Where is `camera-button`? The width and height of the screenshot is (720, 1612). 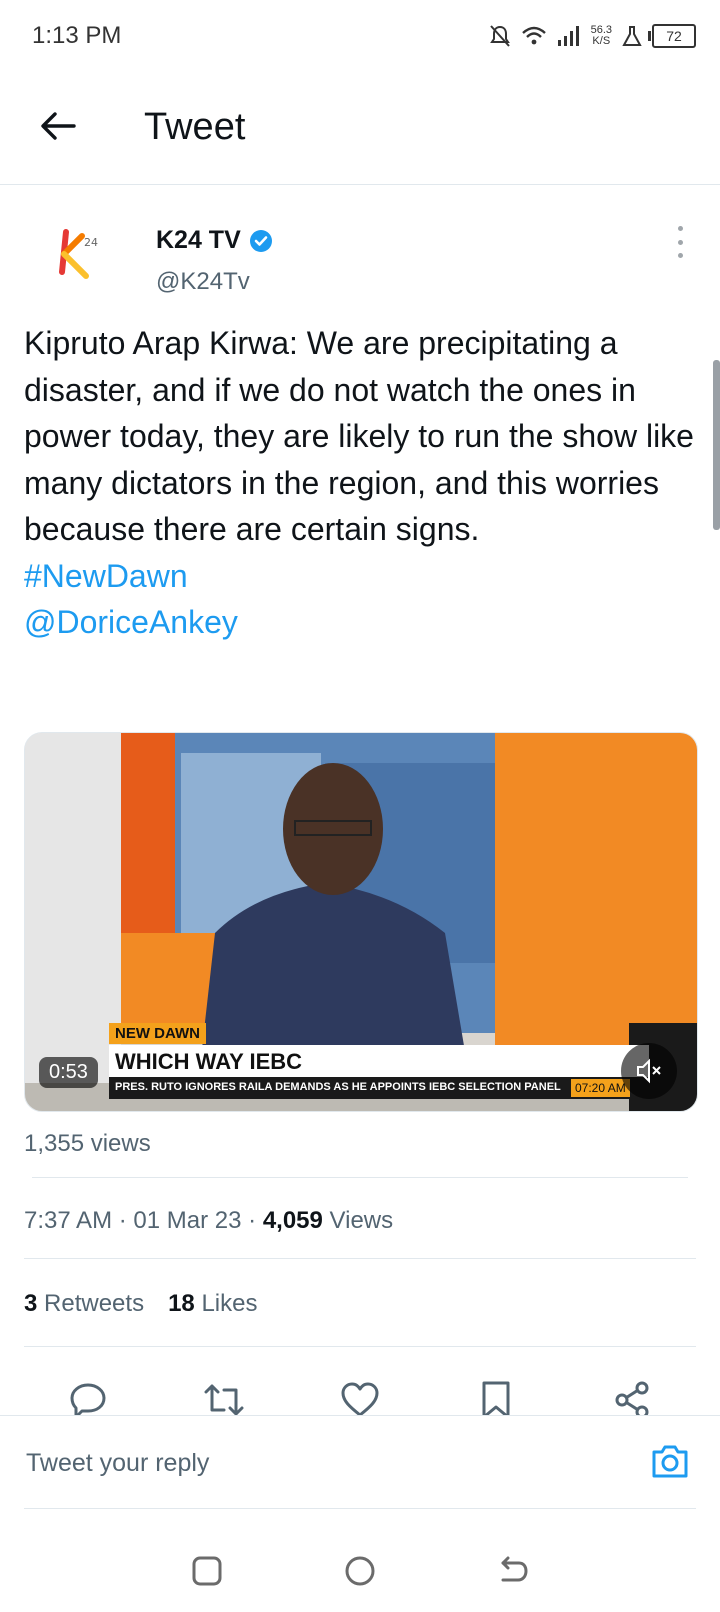 camera-button is located at coordinates (670, 1462).